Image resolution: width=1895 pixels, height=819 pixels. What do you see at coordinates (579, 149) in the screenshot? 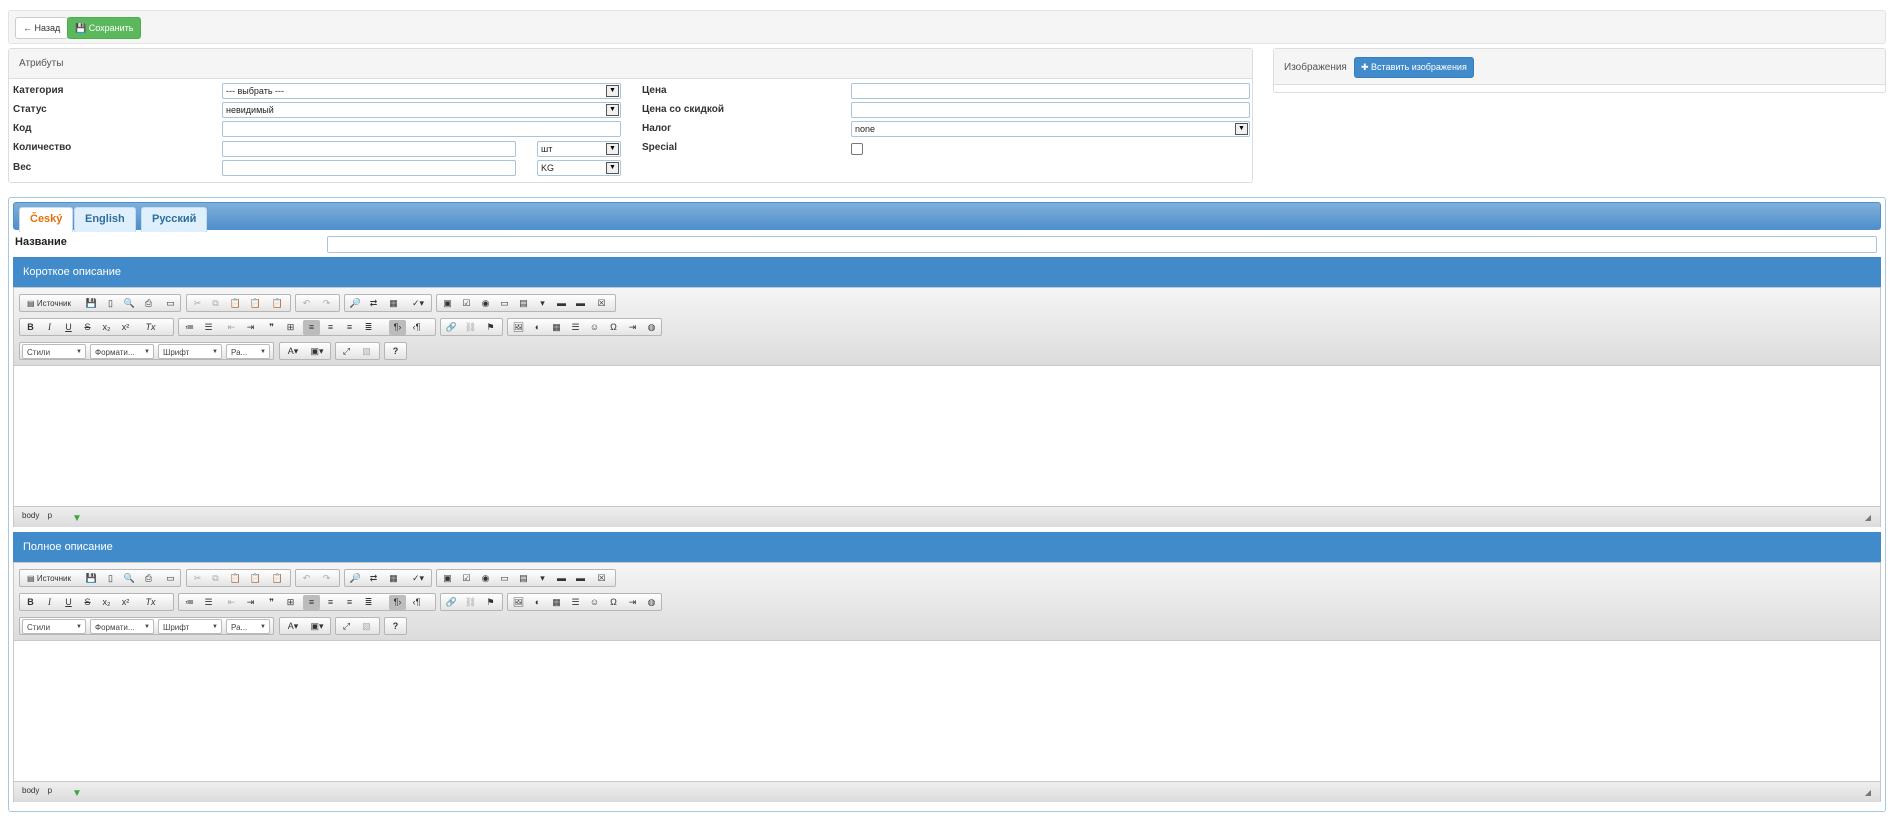
I see `unit-select: шт ▼` at bounding box center [579, 149].